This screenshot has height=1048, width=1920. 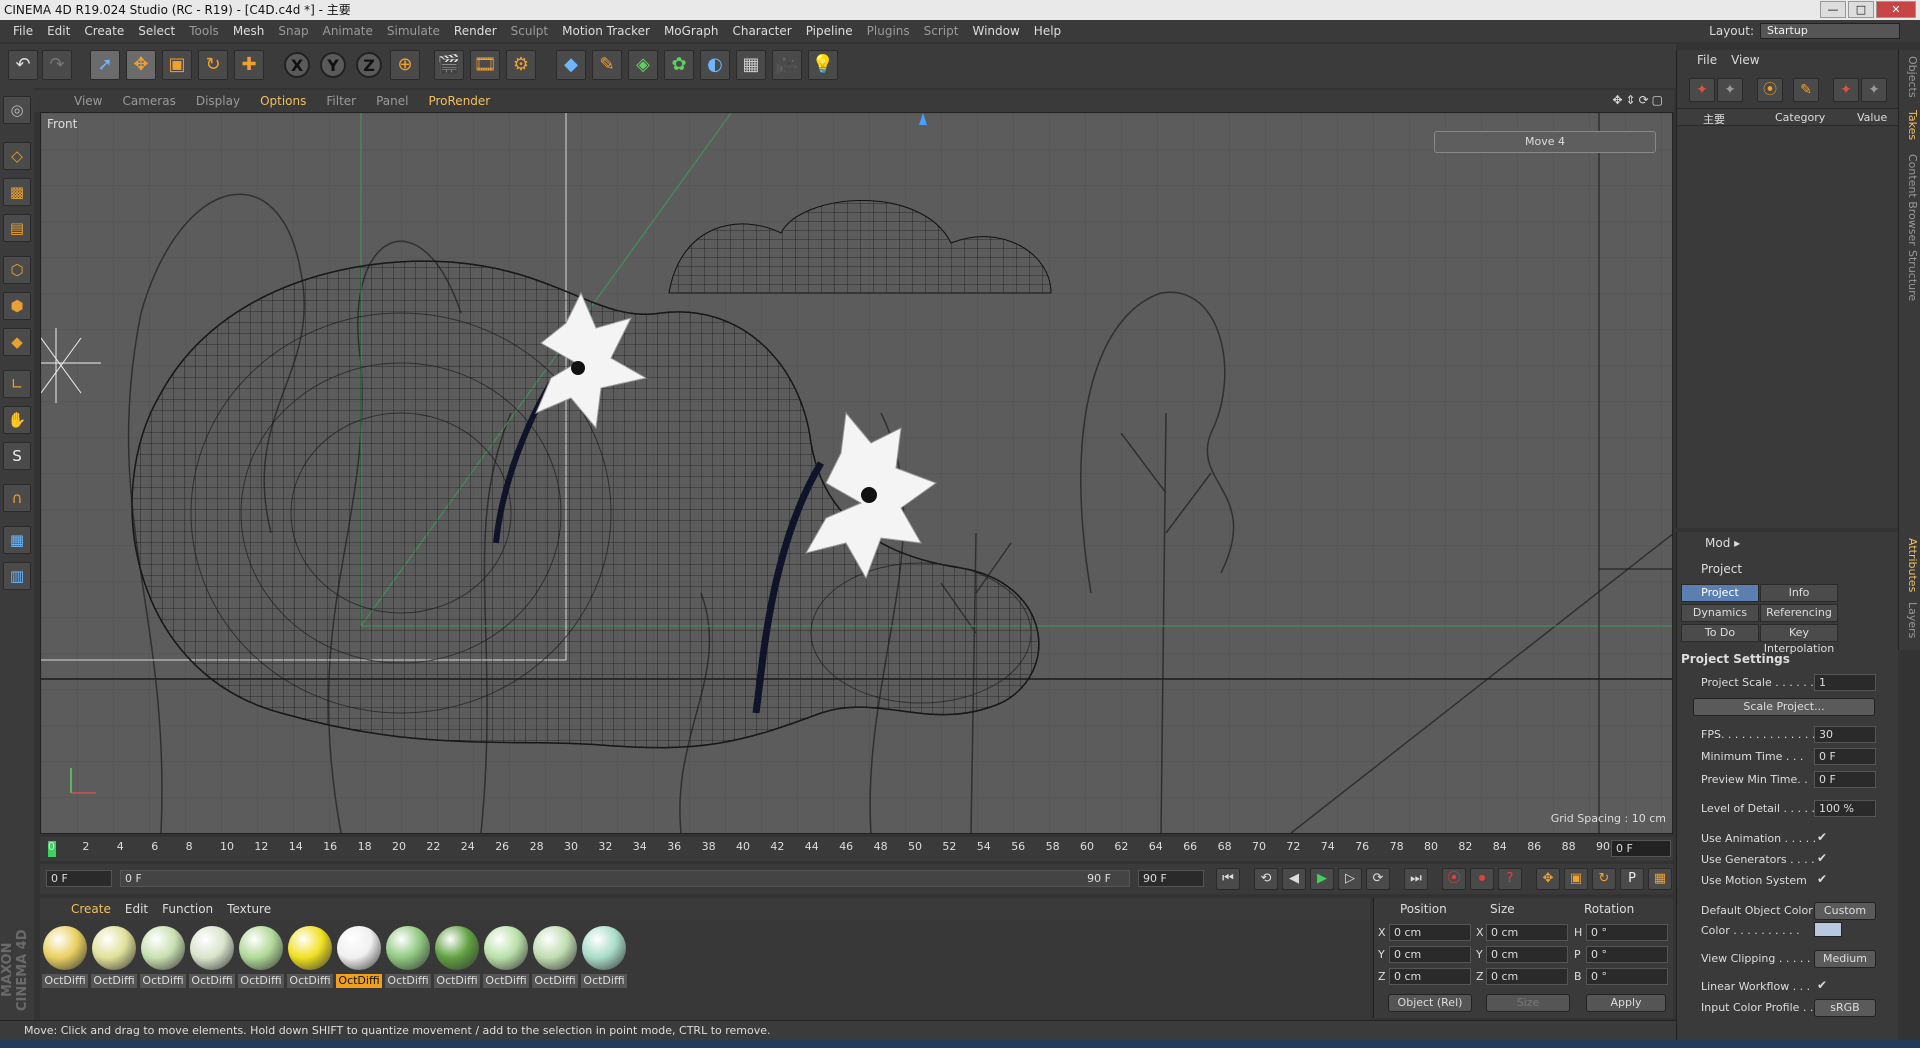 I want to click on tab-referencing: Referencing, so click(x=1799, y=613).